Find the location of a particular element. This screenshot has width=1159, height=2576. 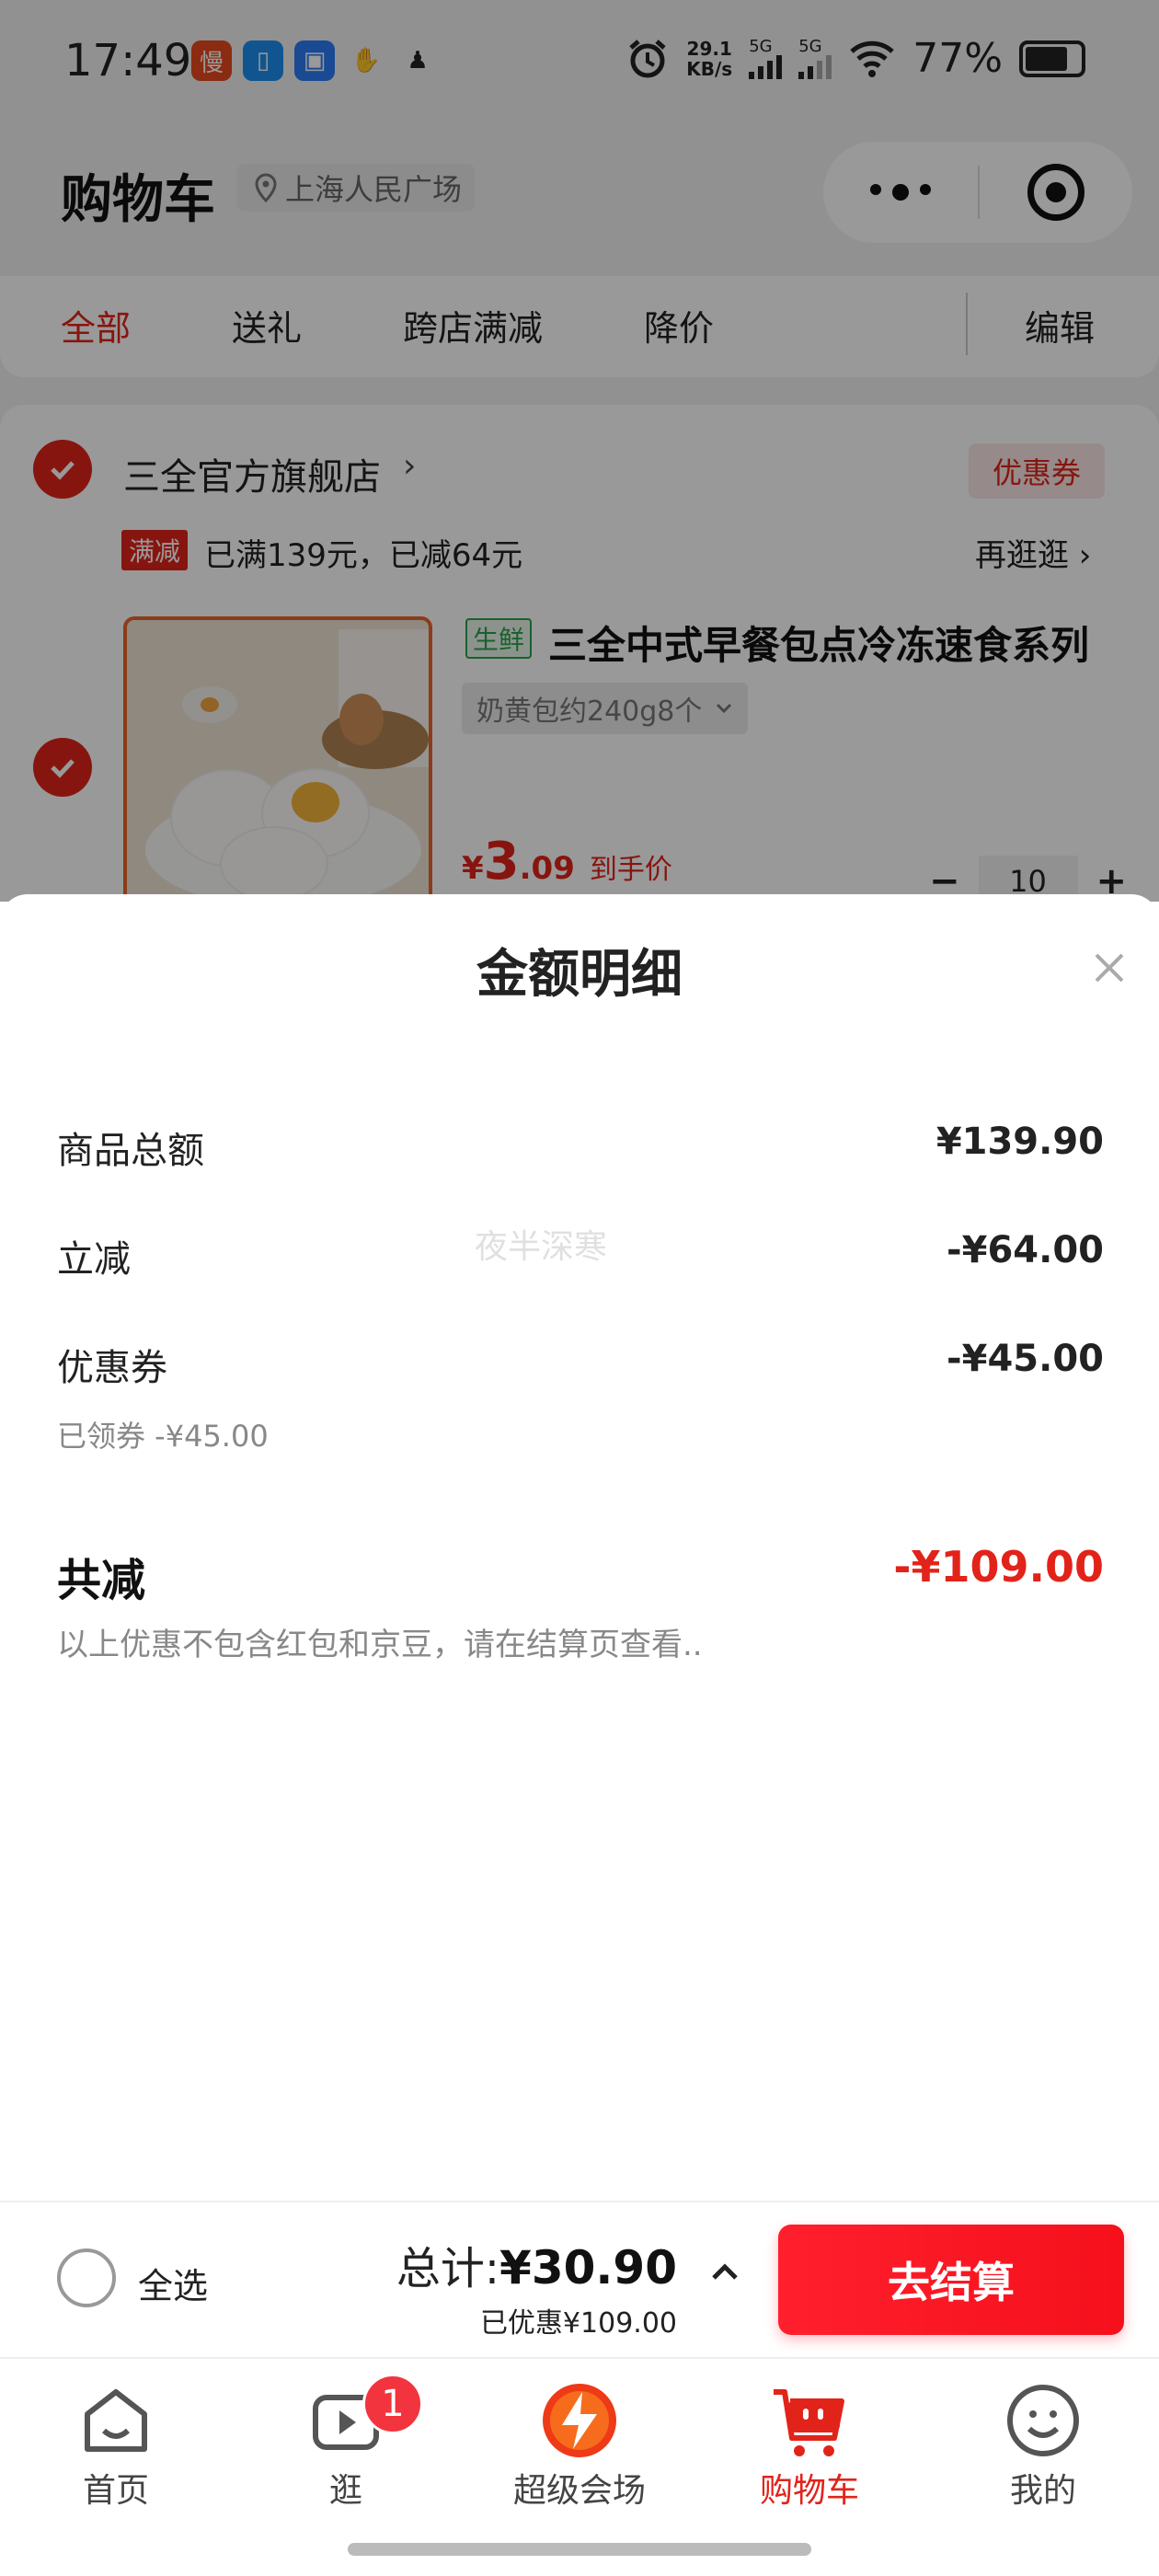

total-discount-label: 共减 is located at coordinates (101, 1580).